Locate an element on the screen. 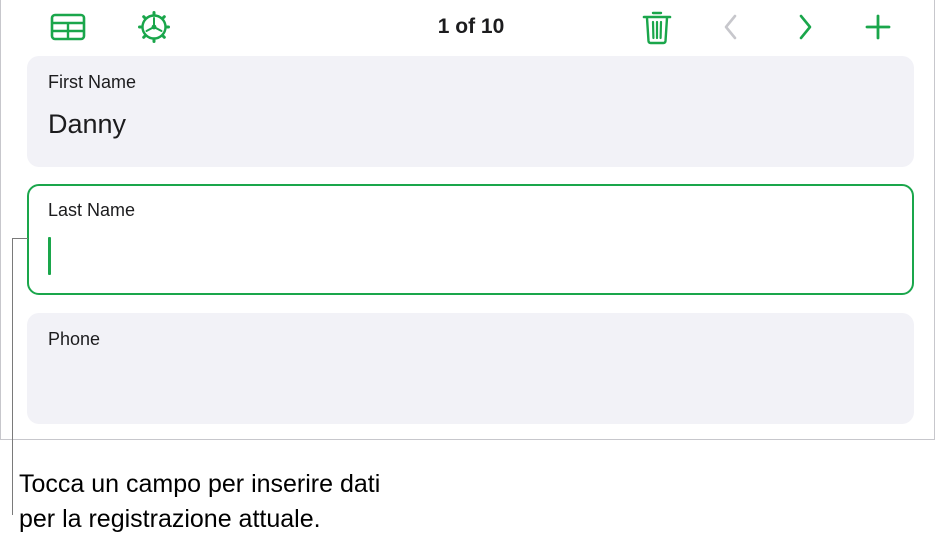  chevron-left-icon is located at coordinates (730, 27).